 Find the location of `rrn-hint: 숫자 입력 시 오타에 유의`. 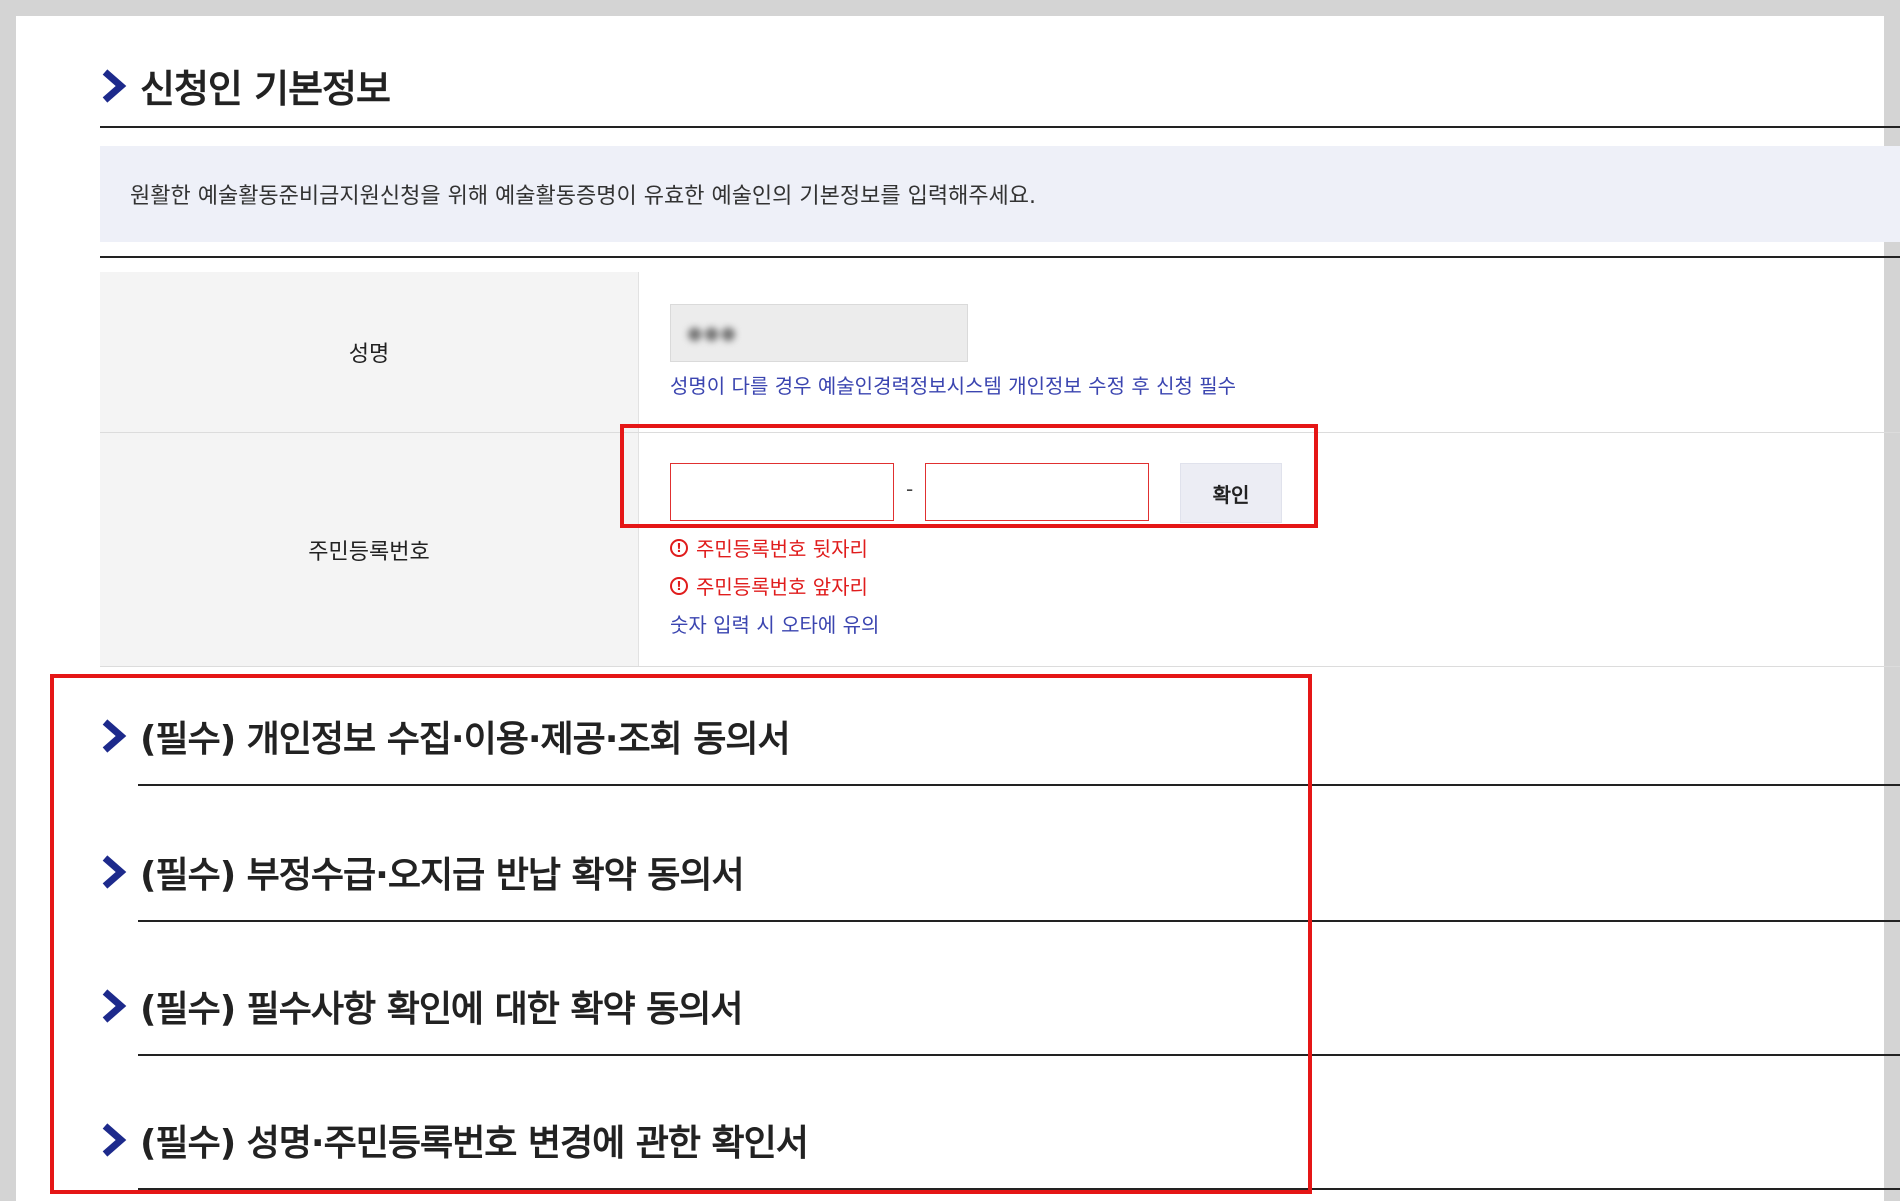

rrn-hint: 숫자 입력 시 오타에 유의 is located at coordinates (775, 625).